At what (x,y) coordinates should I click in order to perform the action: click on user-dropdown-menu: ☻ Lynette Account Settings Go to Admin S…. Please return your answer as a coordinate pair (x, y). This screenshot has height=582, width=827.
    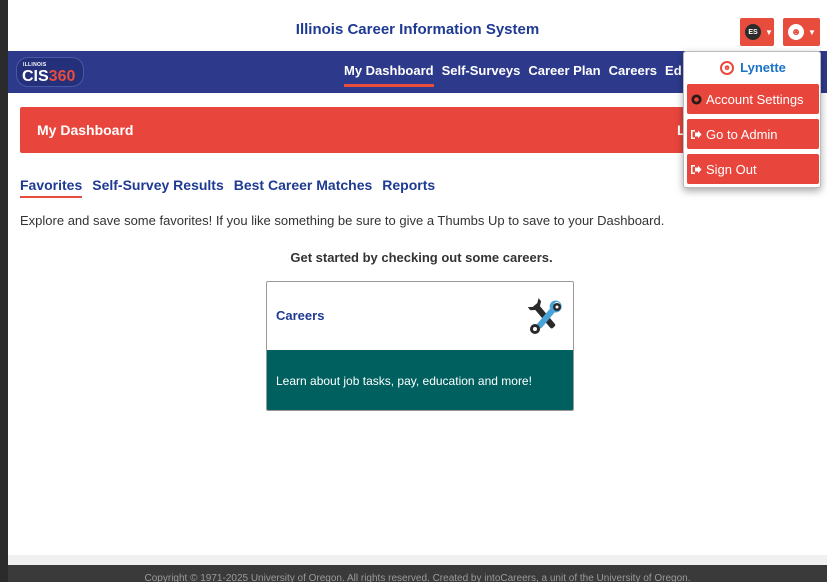
    Looking at the image, I should click on (752, 119).